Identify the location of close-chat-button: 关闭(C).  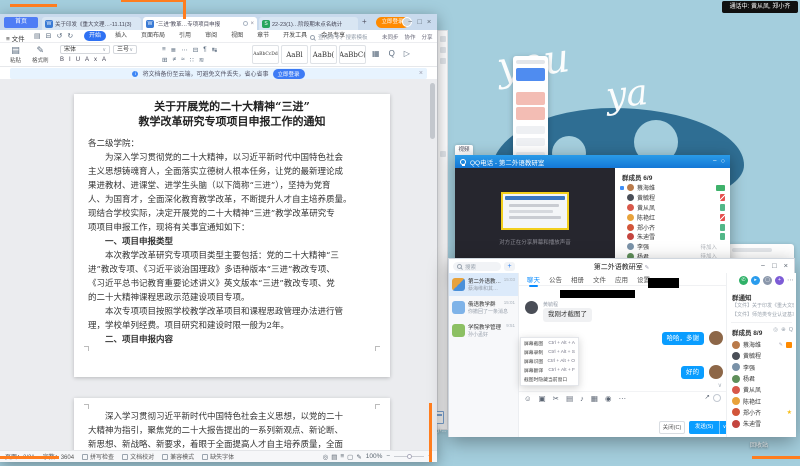
(672, 427).